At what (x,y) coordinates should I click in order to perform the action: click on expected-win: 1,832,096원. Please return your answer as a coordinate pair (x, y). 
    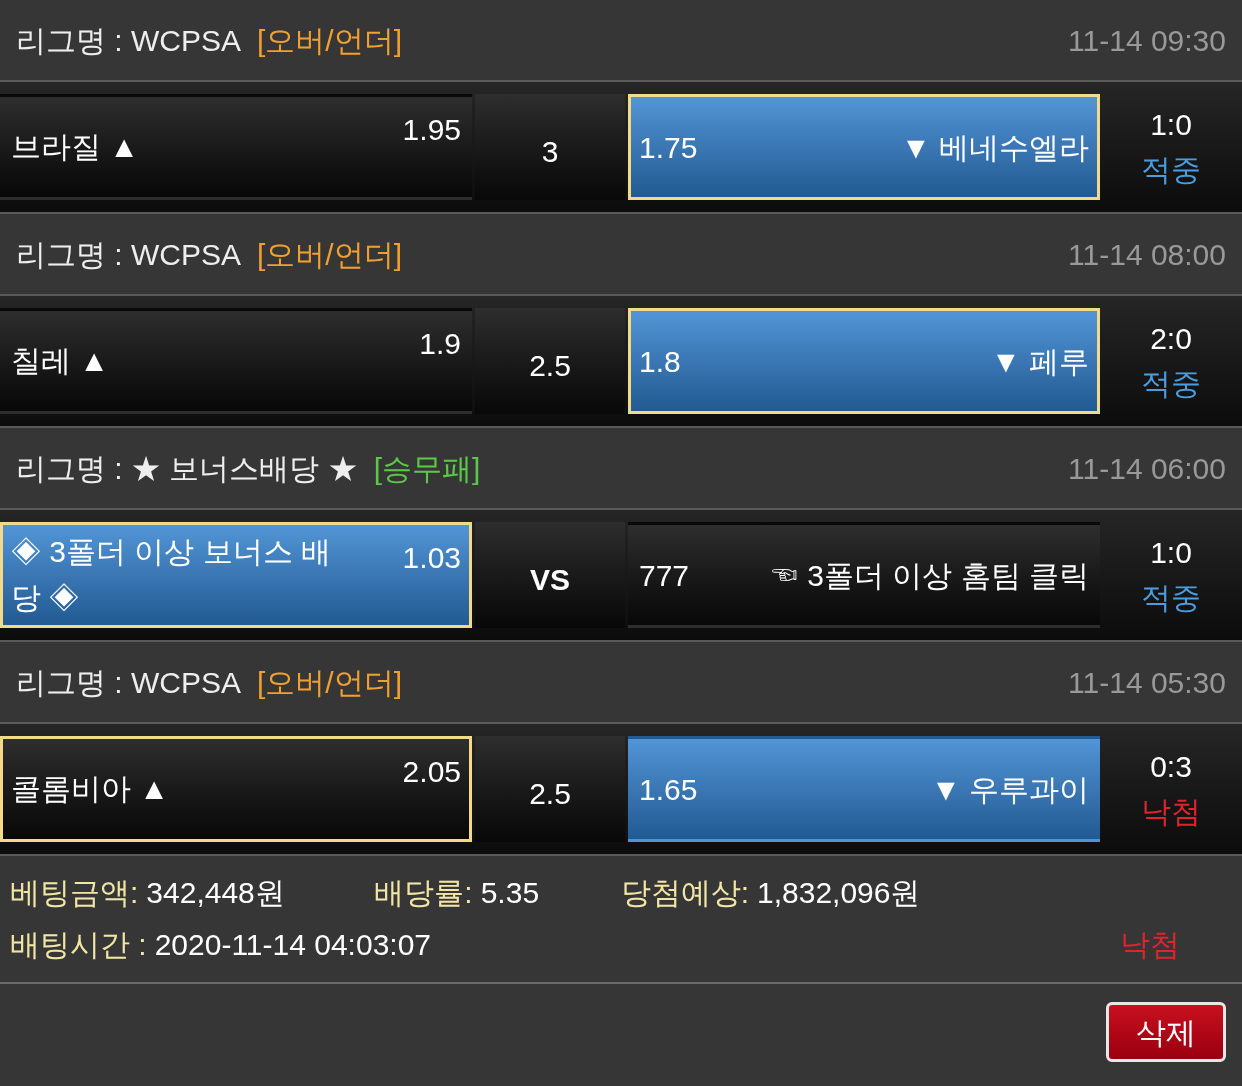
    Looking at the image, I should click on (839, 892).